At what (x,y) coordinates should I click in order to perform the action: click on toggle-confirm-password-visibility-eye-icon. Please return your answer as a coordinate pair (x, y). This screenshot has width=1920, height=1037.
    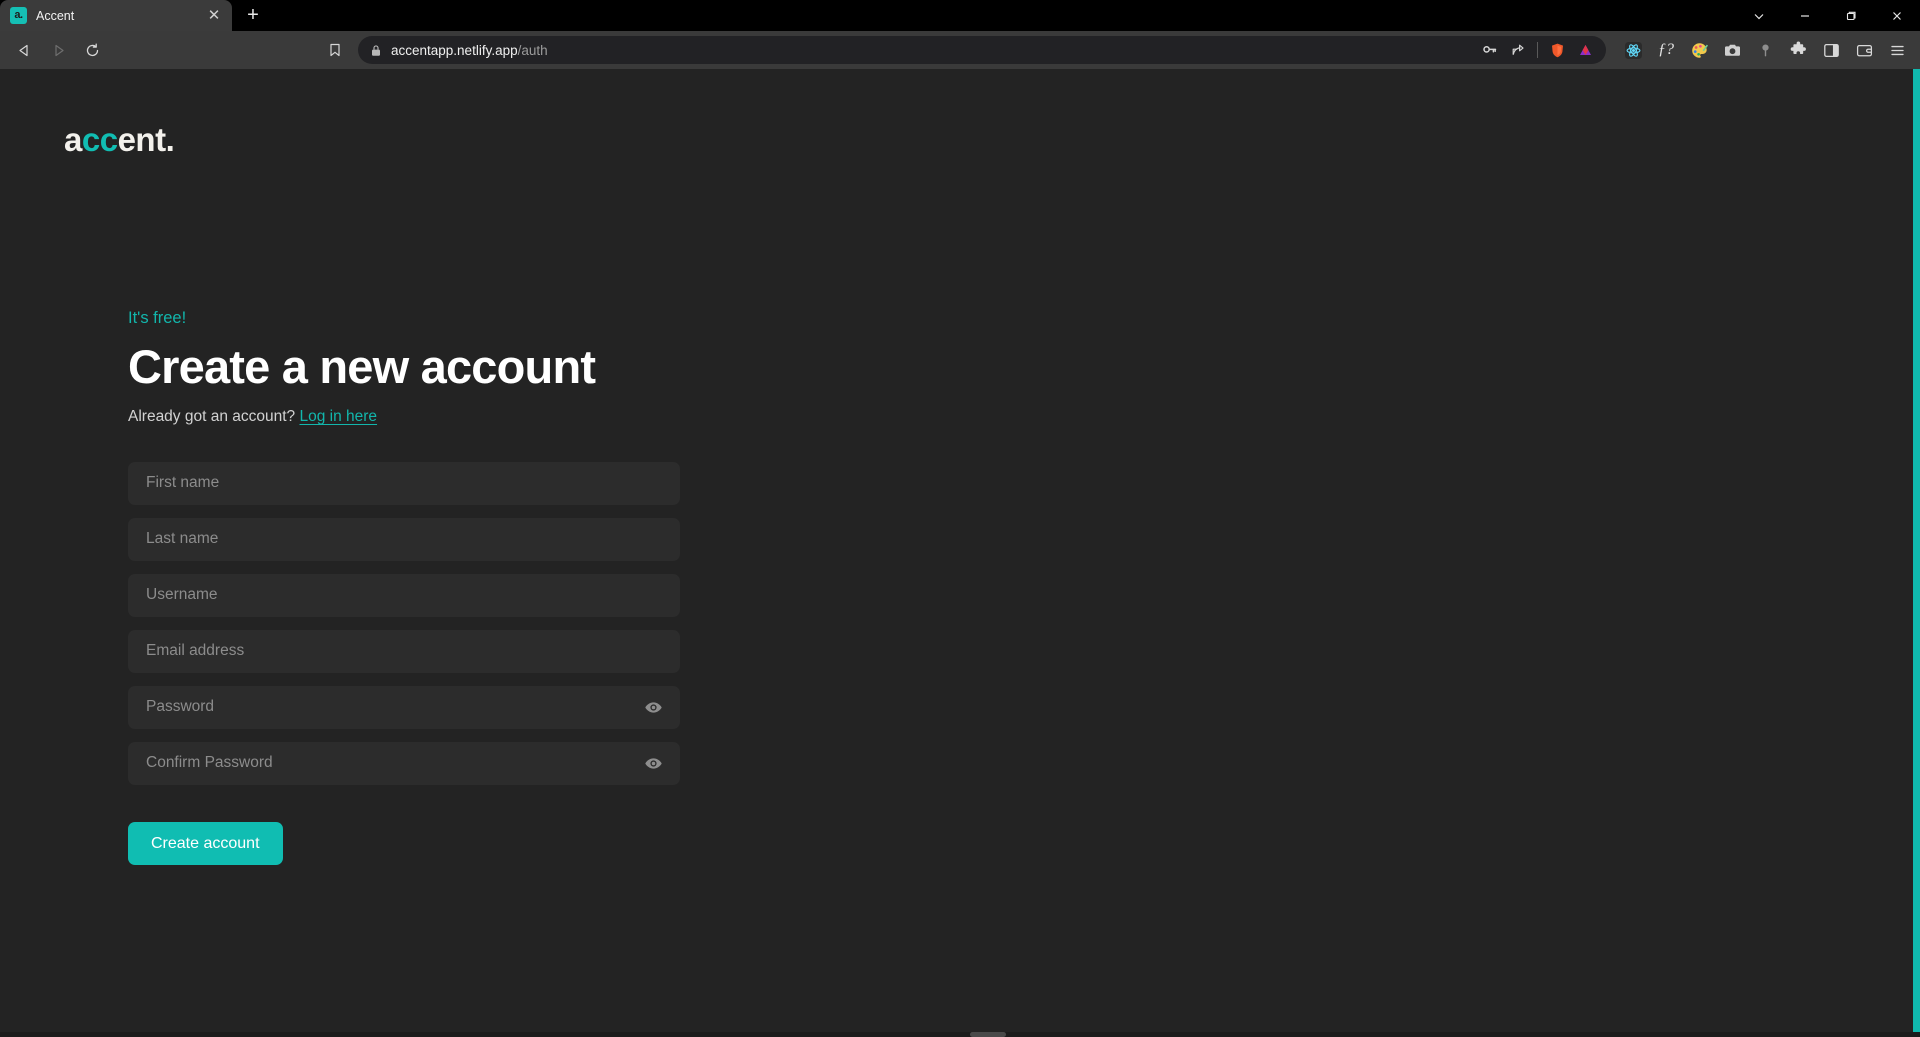
    Looking at the image, I should click on (653, 763).